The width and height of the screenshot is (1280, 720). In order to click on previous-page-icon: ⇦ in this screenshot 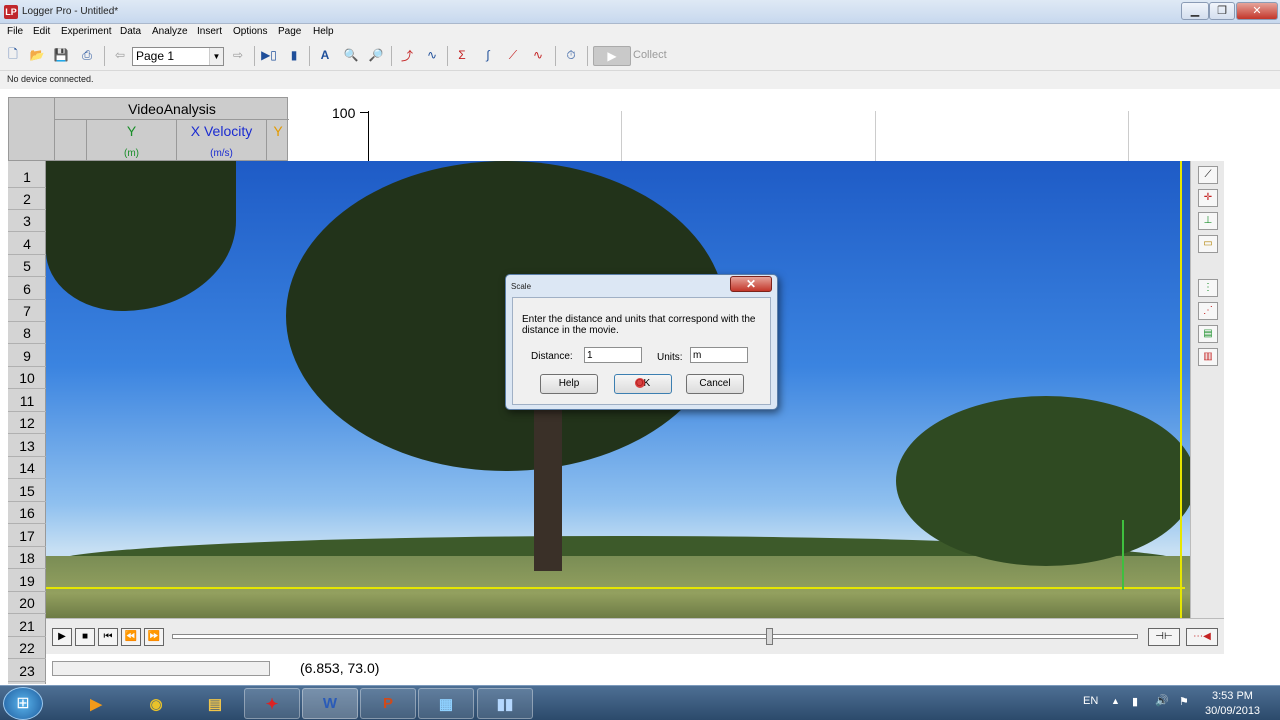, I will do `click(120, 55)`.